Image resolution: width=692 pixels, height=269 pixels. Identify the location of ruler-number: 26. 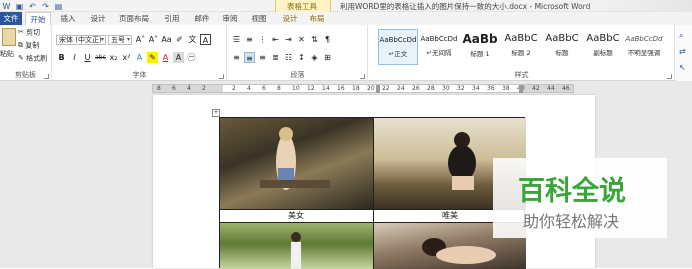
(416, 88).